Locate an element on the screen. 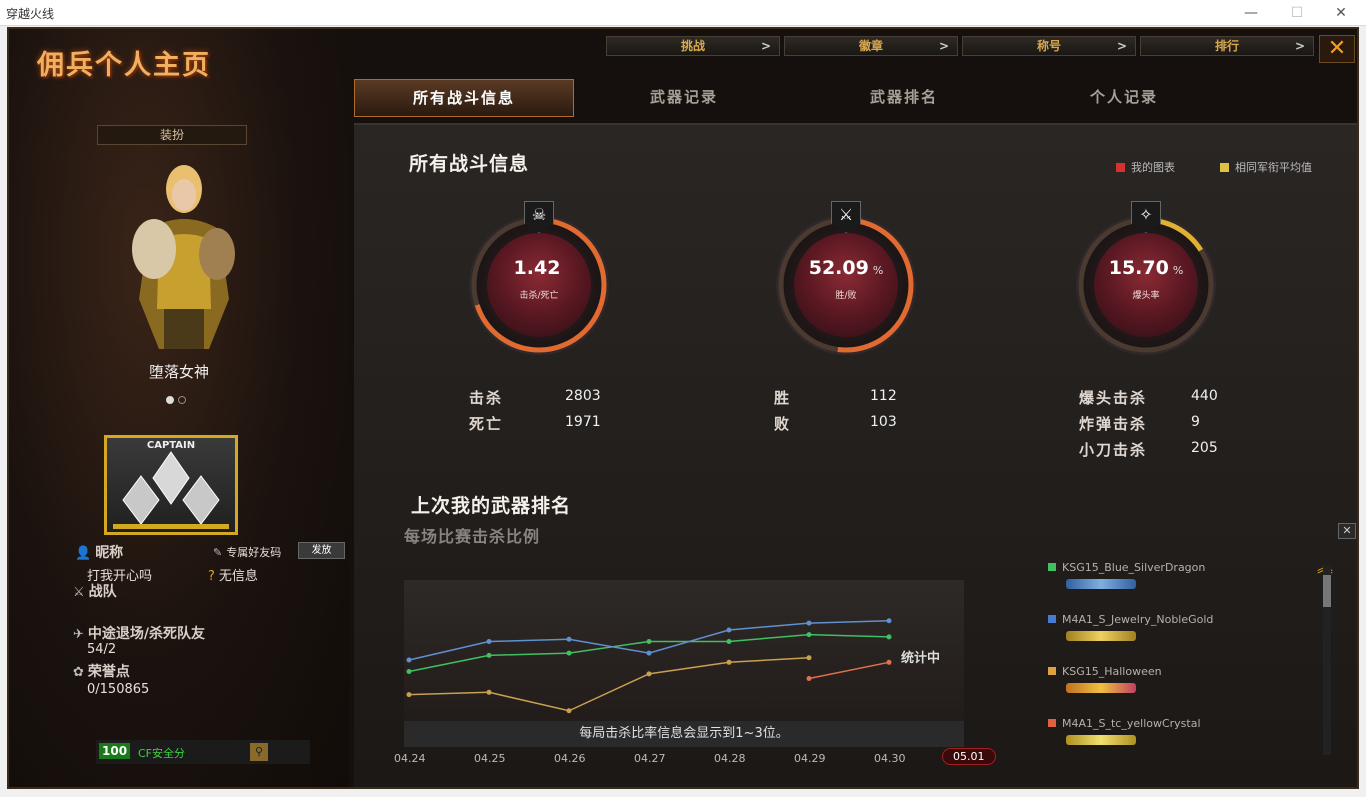  in-progress-label: 统计中 is located at coordinates (921, 658).